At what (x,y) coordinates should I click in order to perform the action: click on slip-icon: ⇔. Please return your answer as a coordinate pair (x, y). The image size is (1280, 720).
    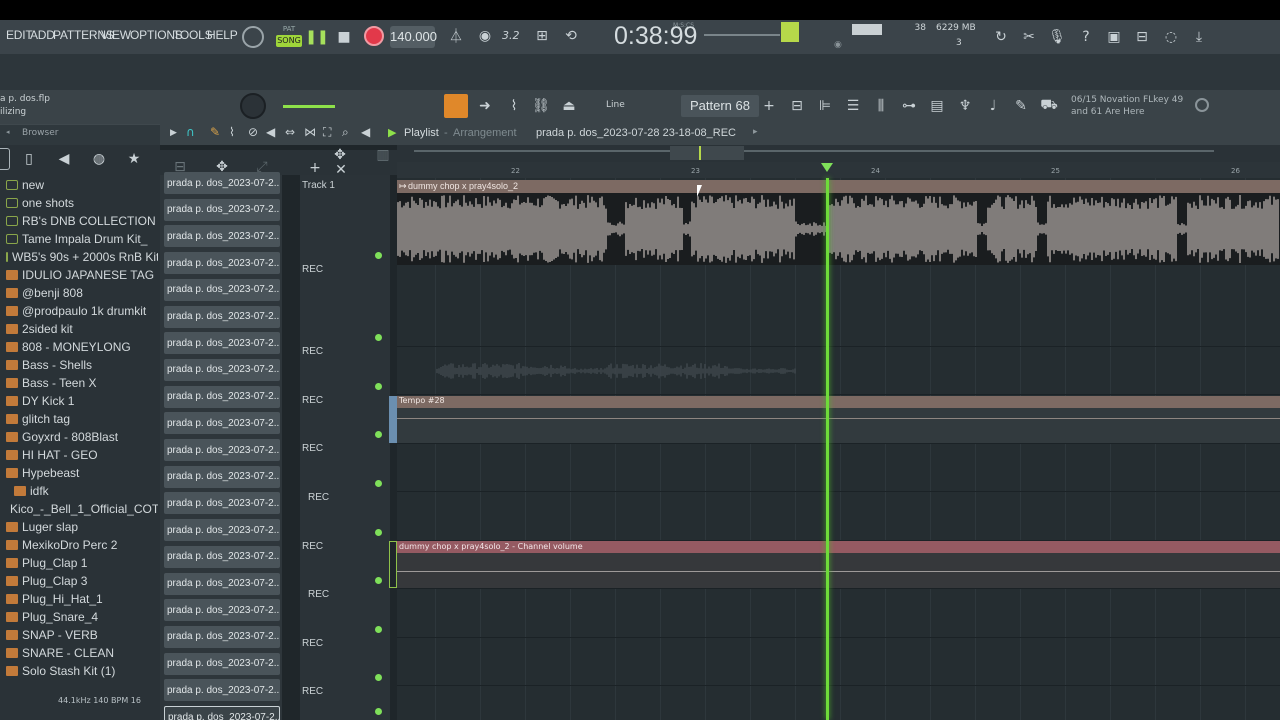
    Looking at the image, I should click on (290, 132).